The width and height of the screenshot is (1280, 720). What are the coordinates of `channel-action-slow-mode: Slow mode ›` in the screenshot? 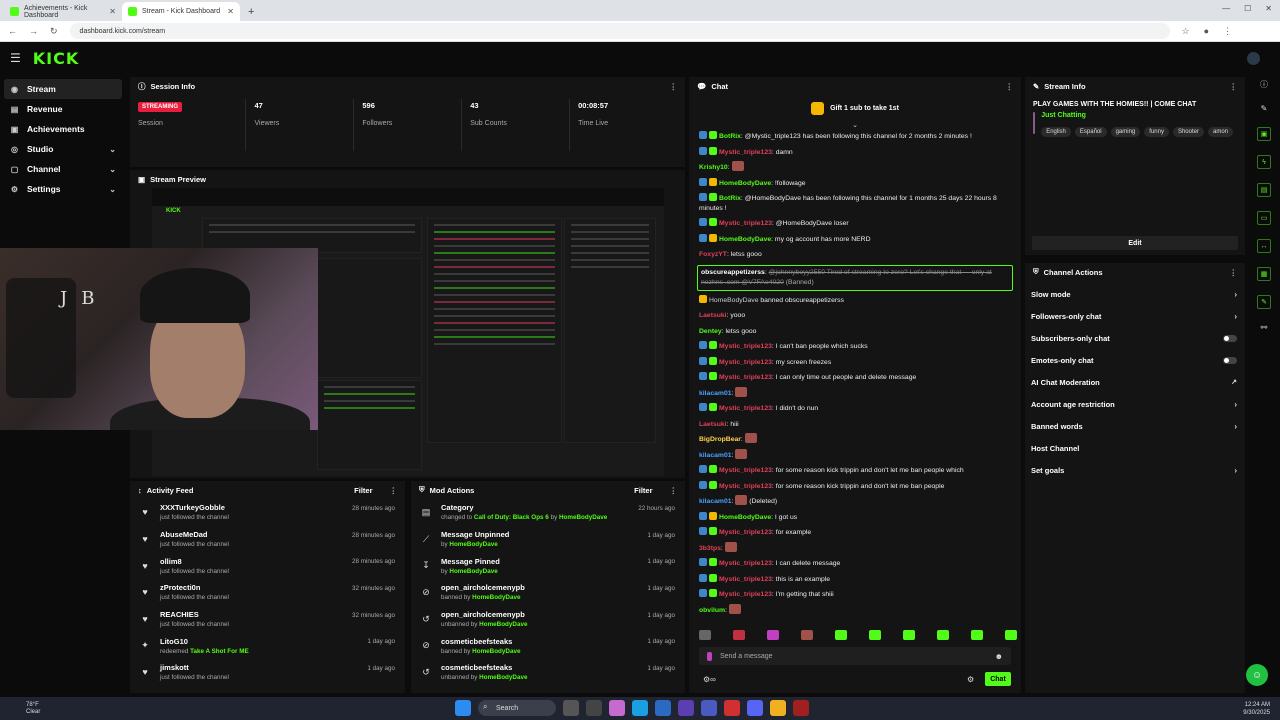 It's located at (1135, 294).